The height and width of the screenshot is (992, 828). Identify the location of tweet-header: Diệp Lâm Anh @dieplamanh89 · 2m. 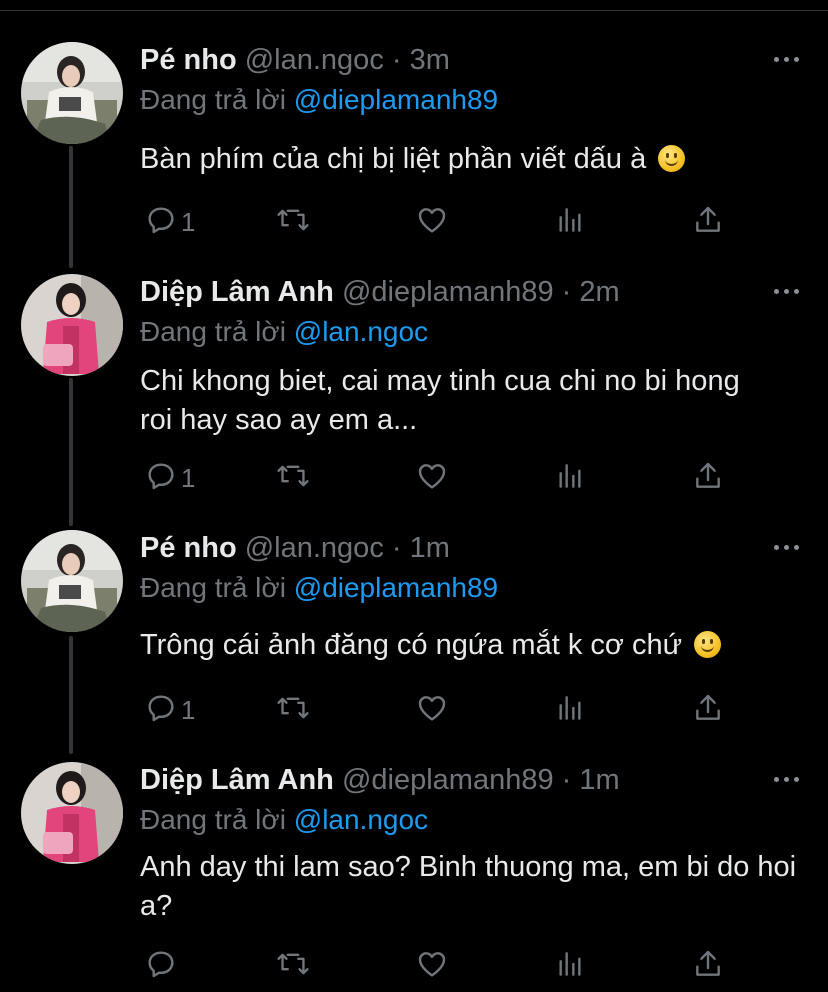
(380, 292).